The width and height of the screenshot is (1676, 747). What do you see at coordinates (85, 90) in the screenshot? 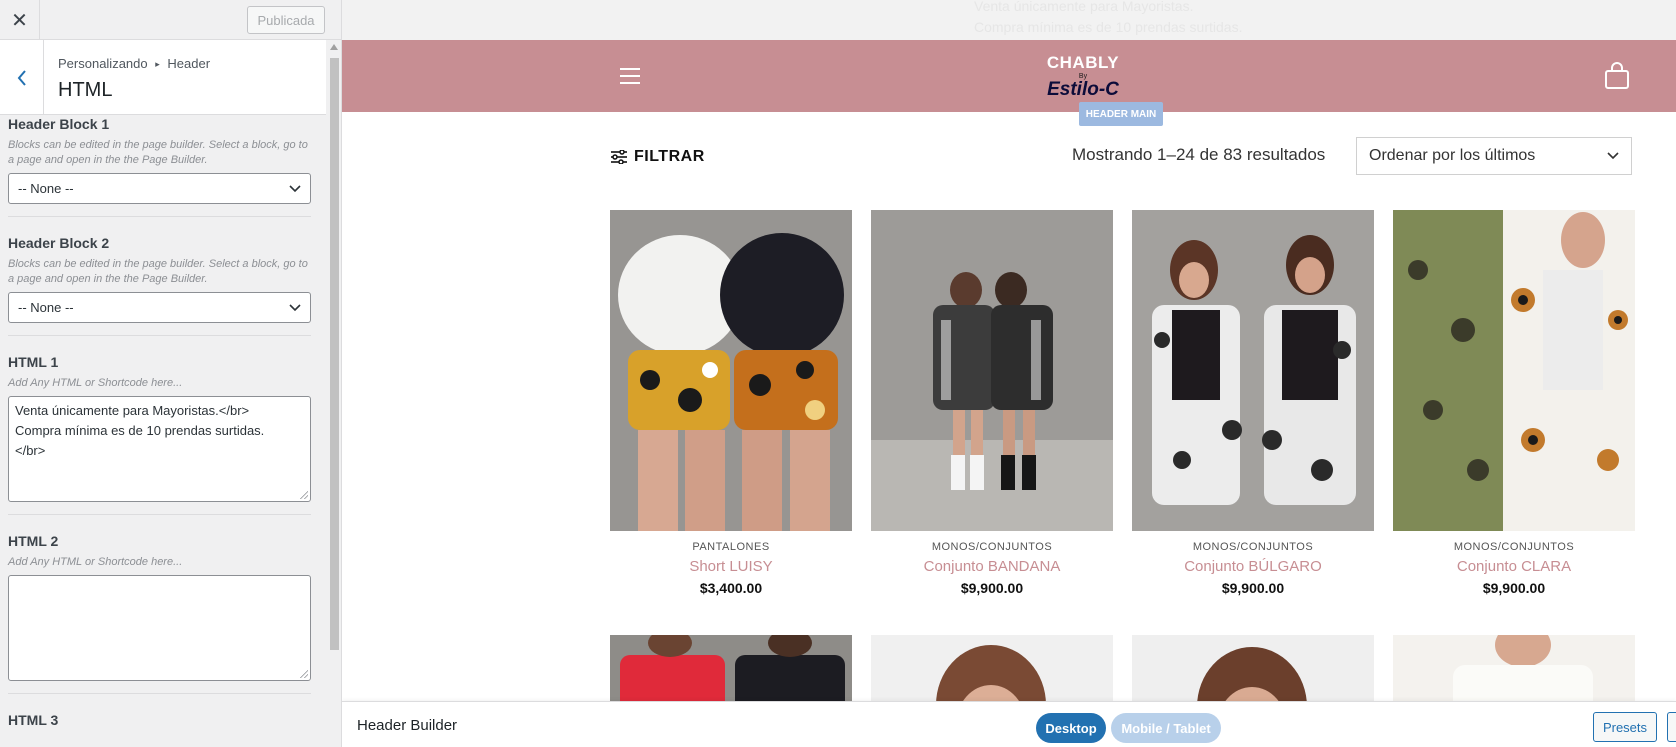
I see `section-title: HTML` at bounding box center [85, 90].